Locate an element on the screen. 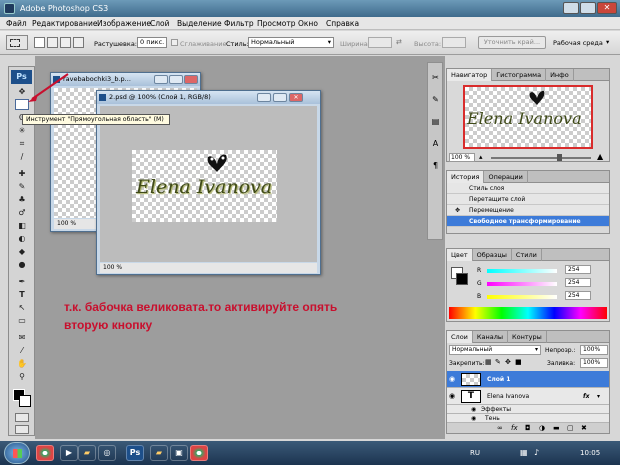 The width and height of the screenshot is (620, 465). tray-volume-icon: ♪ is located at coordinates (536, 452).